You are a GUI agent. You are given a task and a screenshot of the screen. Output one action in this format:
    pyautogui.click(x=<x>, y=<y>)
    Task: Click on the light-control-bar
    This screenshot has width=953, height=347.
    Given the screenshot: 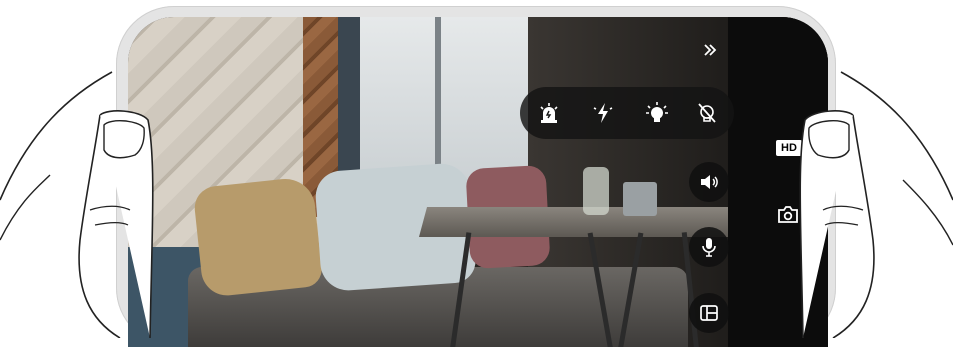 What is the action you would take?
    pyautogui.click(x=627, y=113)
    